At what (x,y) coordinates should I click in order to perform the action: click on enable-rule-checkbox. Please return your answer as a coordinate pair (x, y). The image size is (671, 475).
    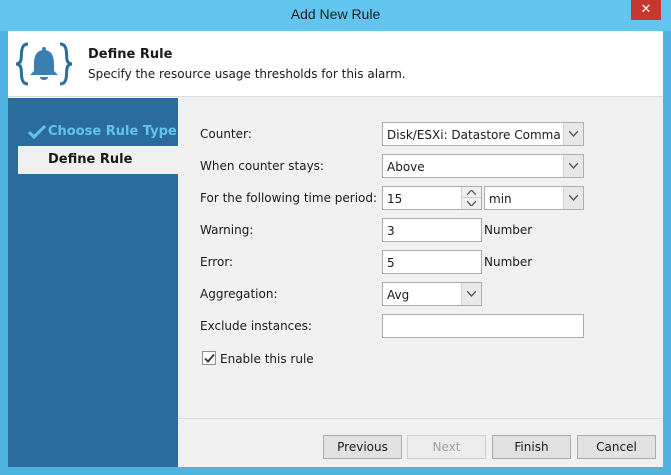
    Looking at the image, I should click on (209, 358).